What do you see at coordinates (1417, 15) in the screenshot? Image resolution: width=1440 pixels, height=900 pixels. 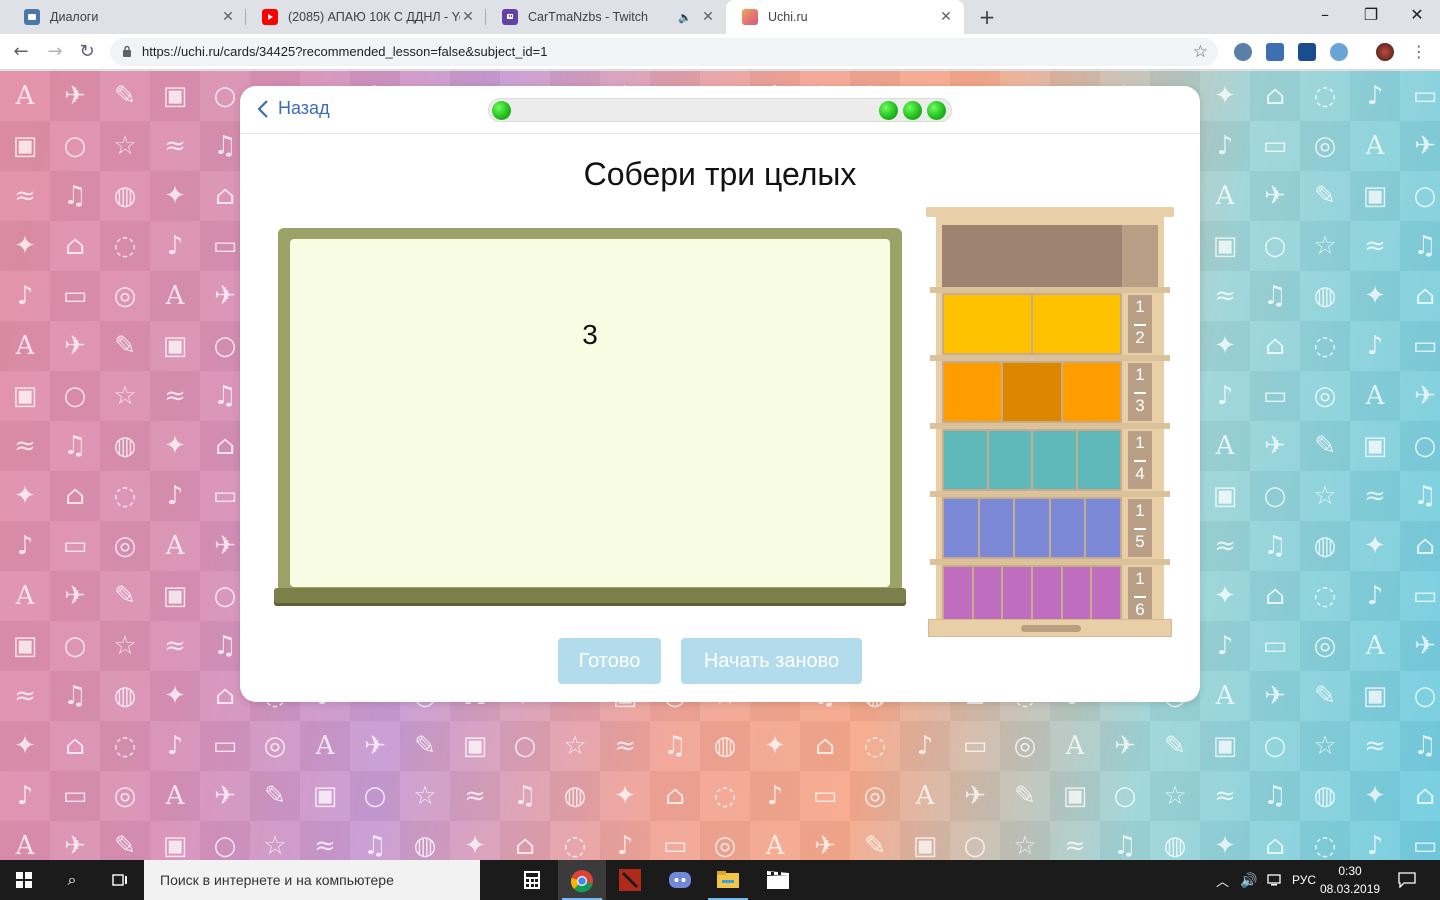 I see `close-window-button: ✕` at bounding box center [1417, 15].